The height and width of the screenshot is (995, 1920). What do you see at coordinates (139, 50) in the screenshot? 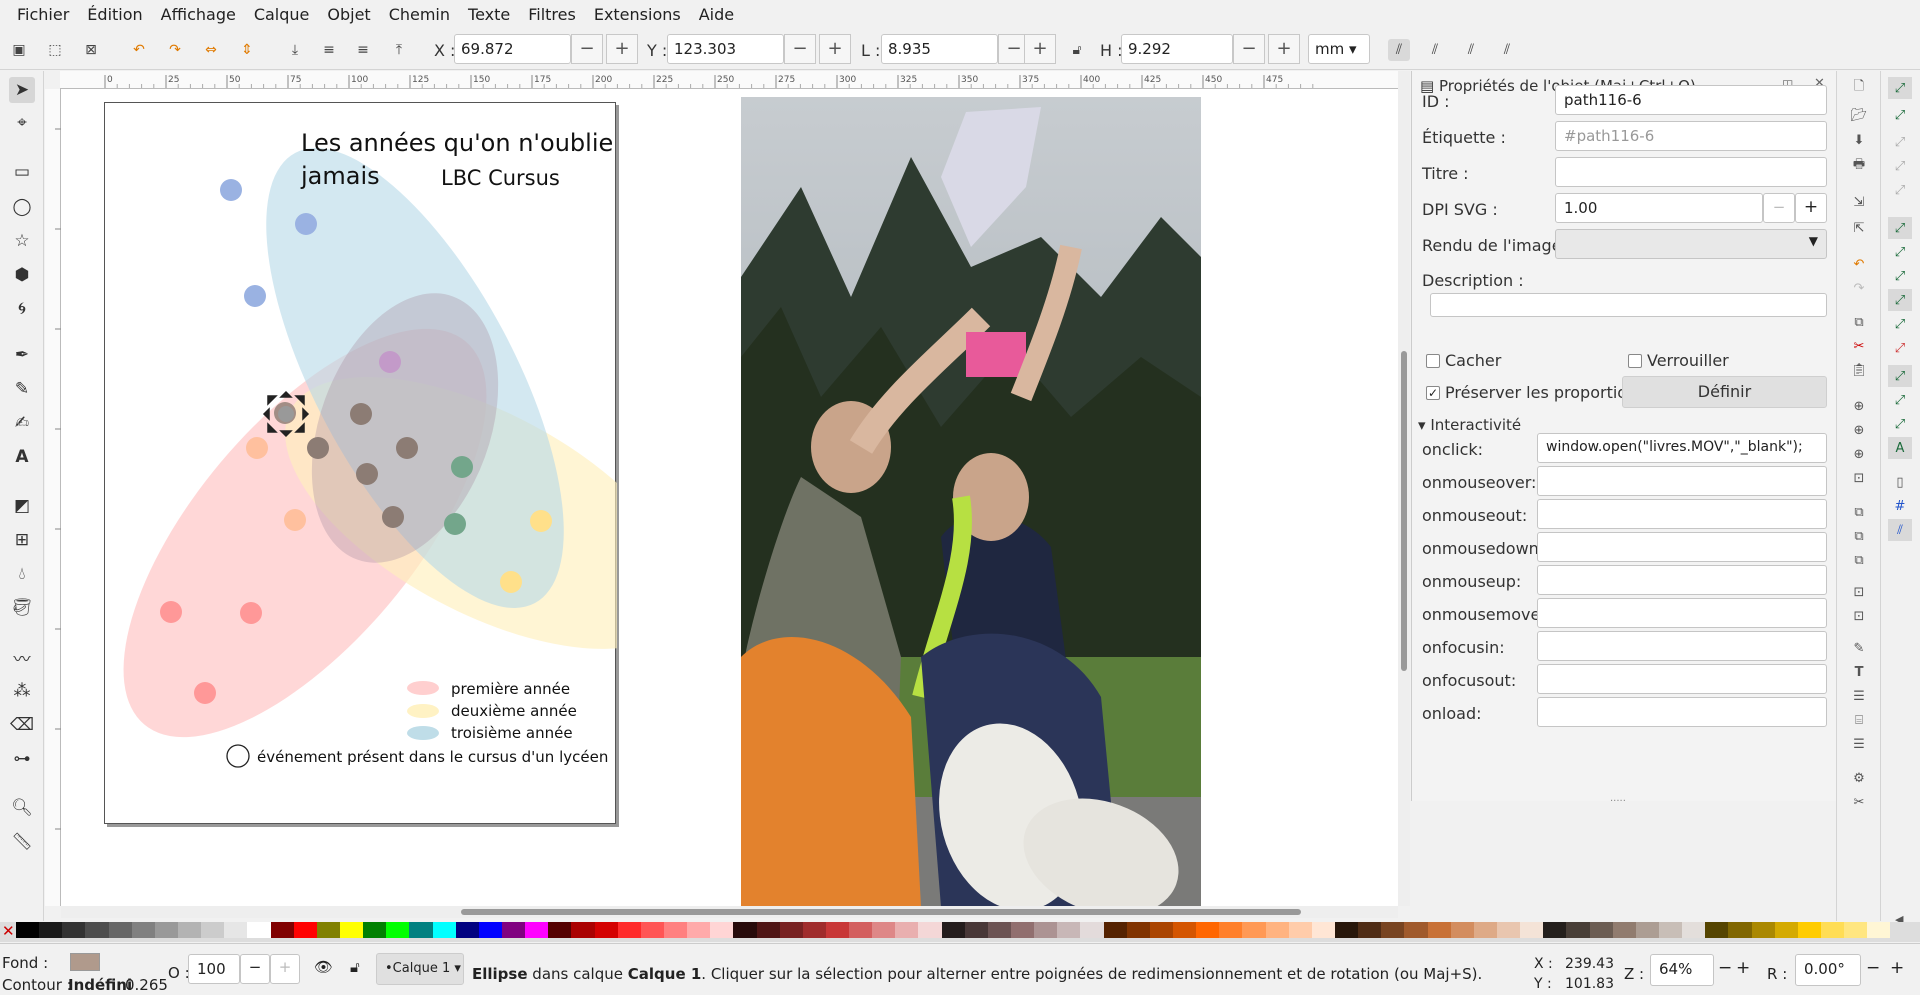
I see `rotate-ccw-icon: ↶` at bounding box center [139, 50].